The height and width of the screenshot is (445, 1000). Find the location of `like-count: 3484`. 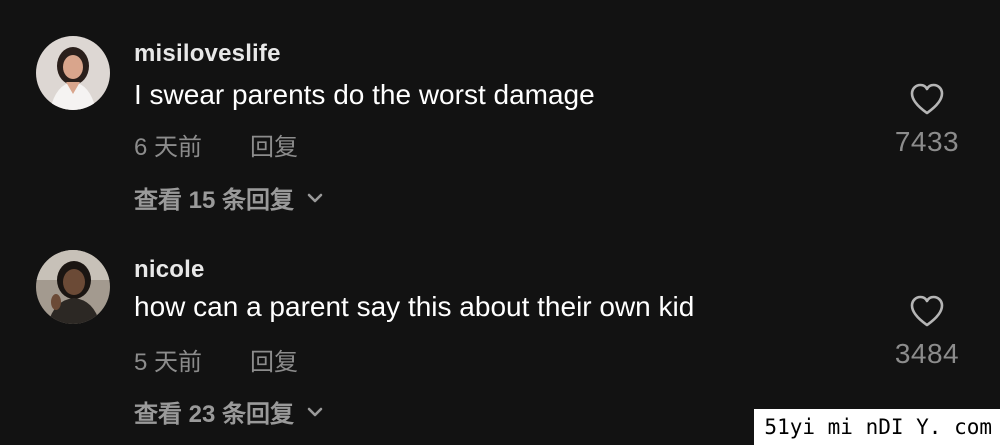

like-count: 3484 is located at coordinates (927, 353).